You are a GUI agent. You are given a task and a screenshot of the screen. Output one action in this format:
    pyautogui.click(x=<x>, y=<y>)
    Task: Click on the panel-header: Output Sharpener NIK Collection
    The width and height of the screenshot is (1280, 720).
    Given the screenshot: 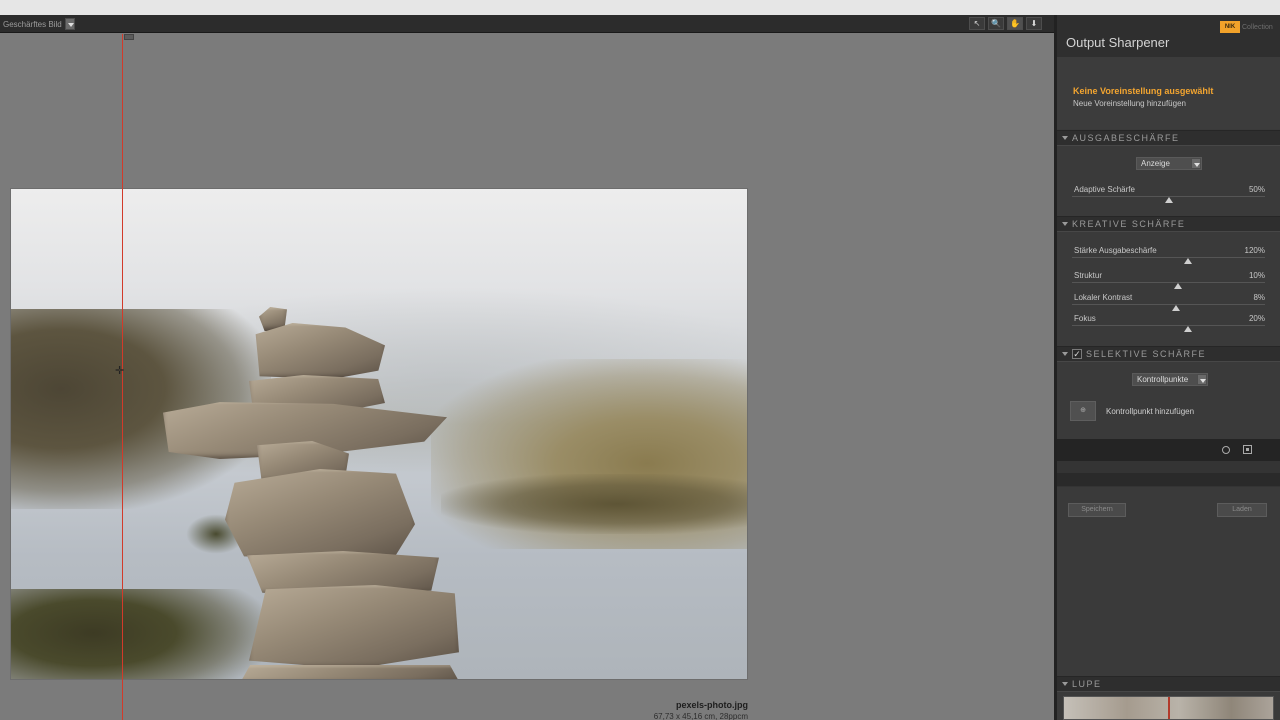 What is the action you would take?
    pyautogui.click(x=1168, y=36)
    